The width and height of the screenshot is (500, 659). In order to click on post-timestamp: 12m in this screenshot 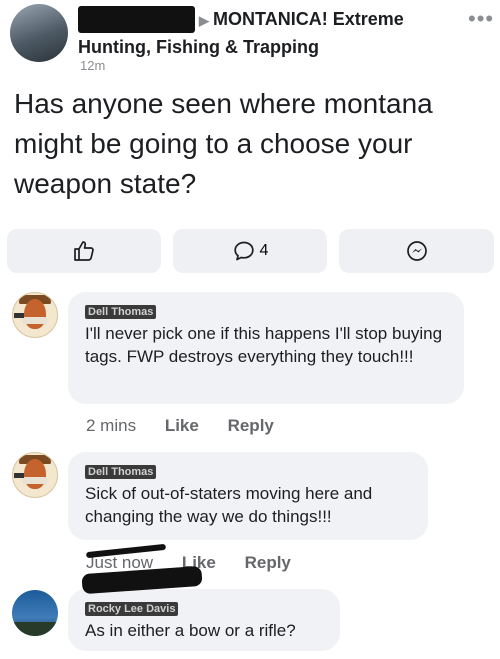, I will do `click(92, 65)`.